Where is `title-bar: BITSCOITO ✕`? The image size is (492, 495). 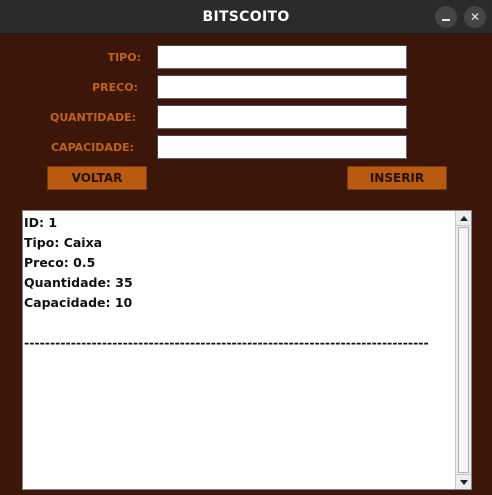
title-bar: BITSCOITO ✕ is located at coordinates (246, 17).